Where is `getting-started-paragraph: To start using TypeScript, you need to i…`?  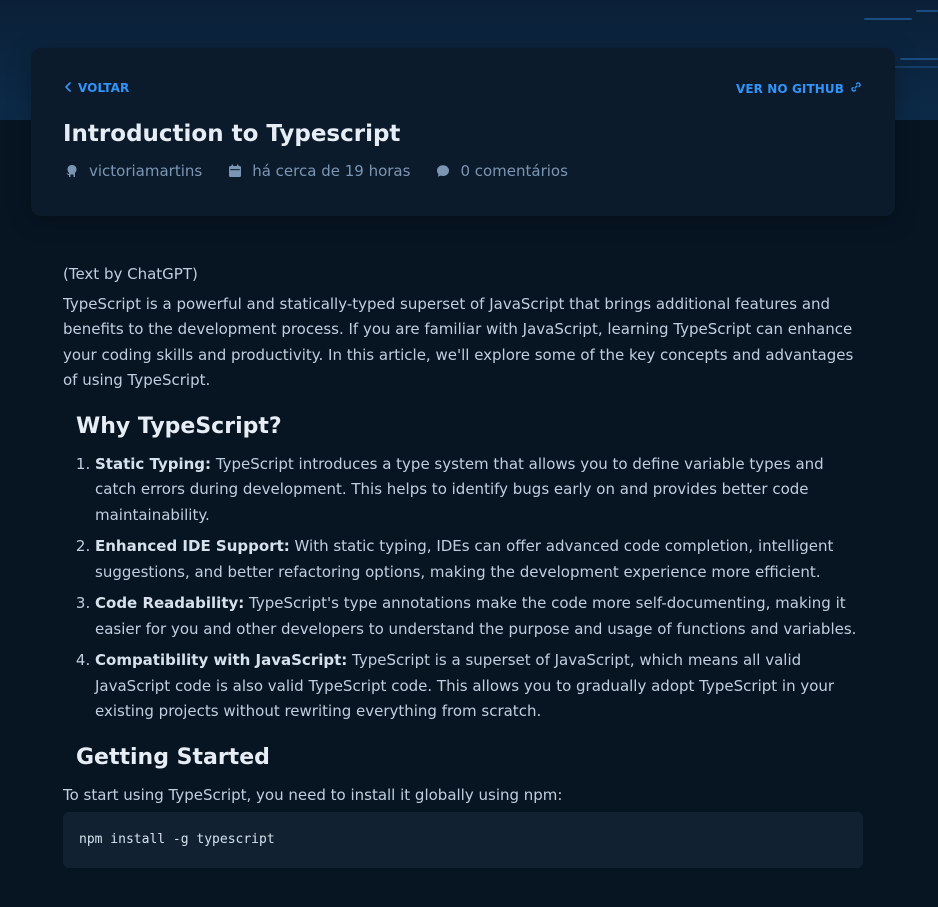
getting-started-paragraph: To start using TypeScript, you need to i… is located at coordinates (313, 794).